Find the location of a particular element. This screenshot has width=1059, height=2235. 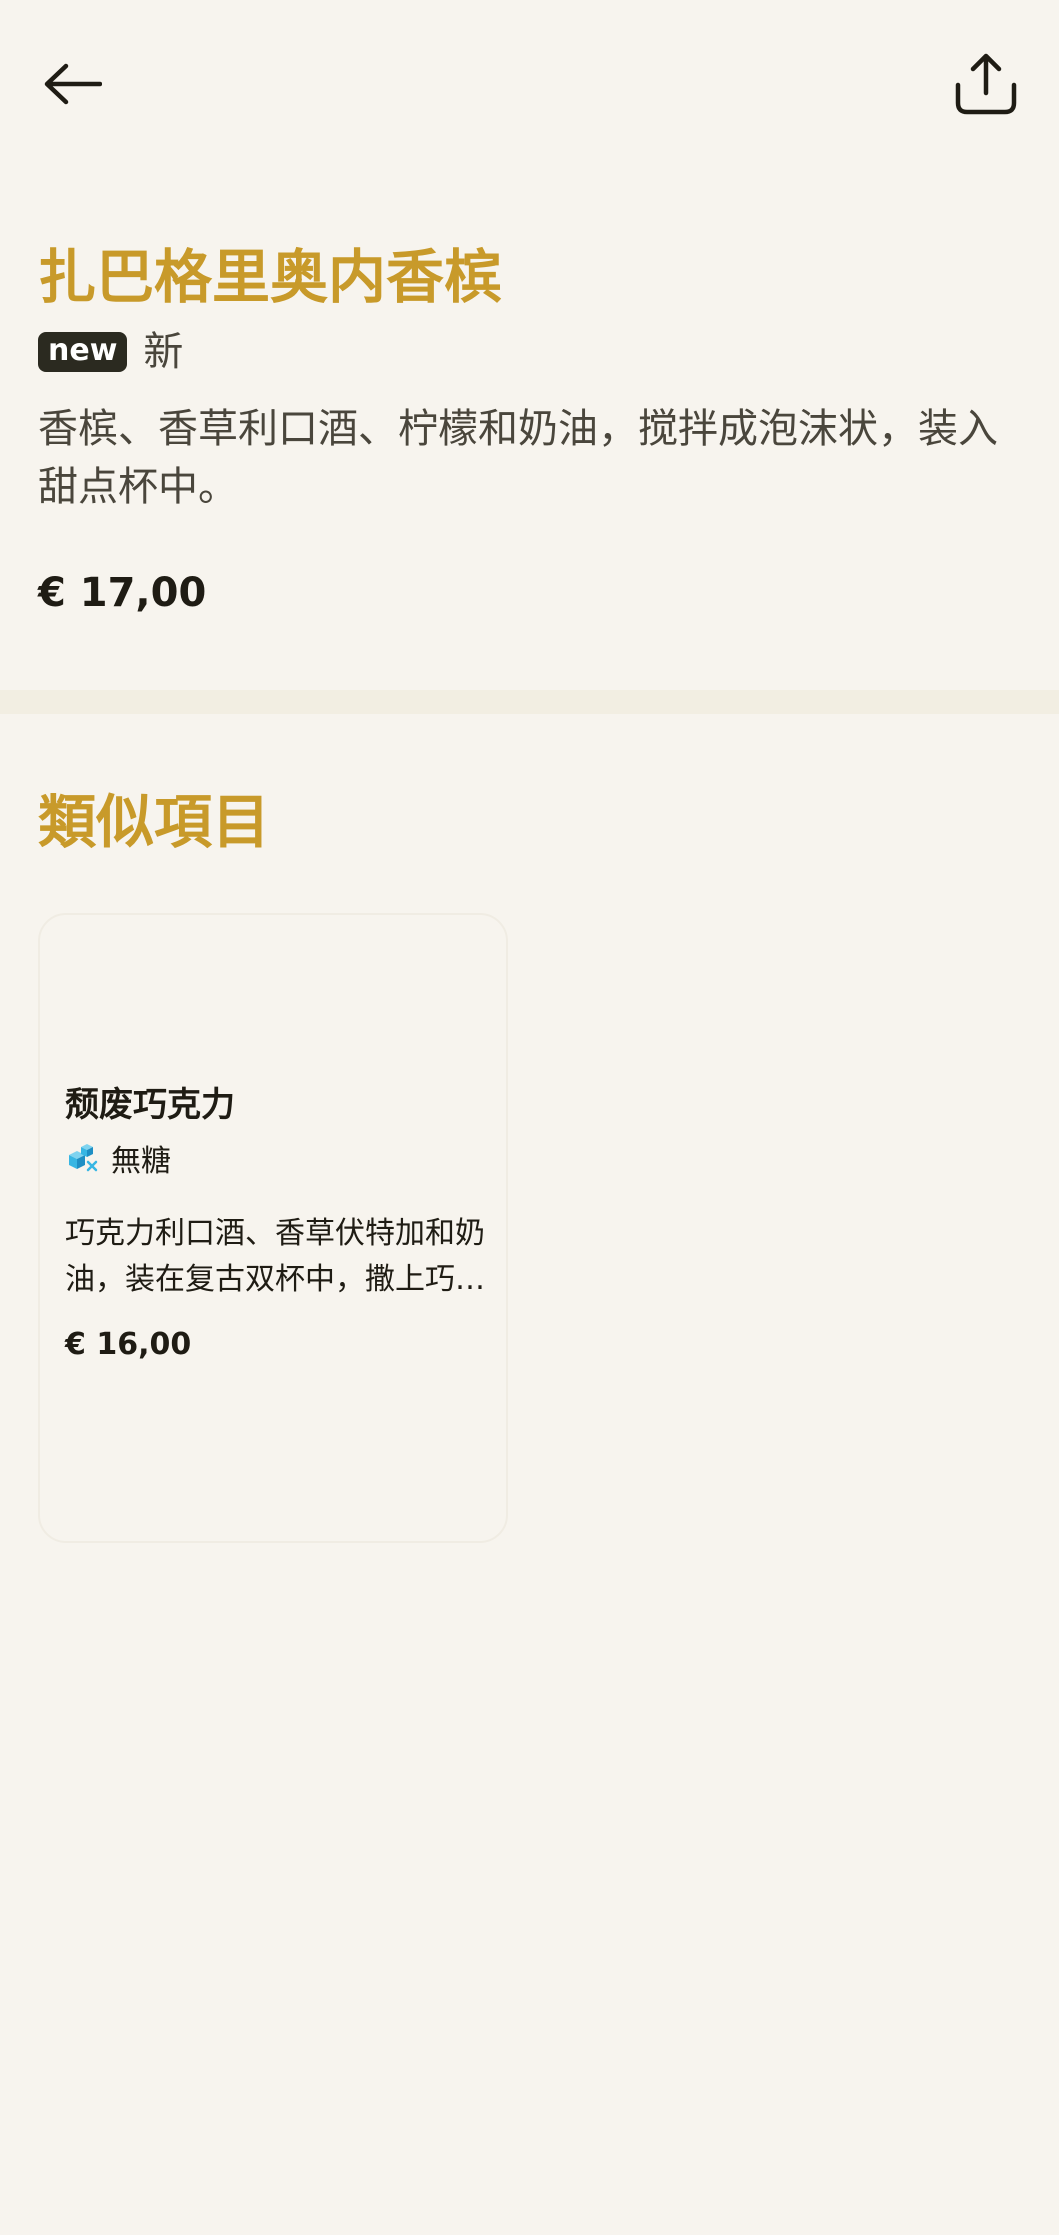

arrow-left-icon is located at coordinates (73, 84).